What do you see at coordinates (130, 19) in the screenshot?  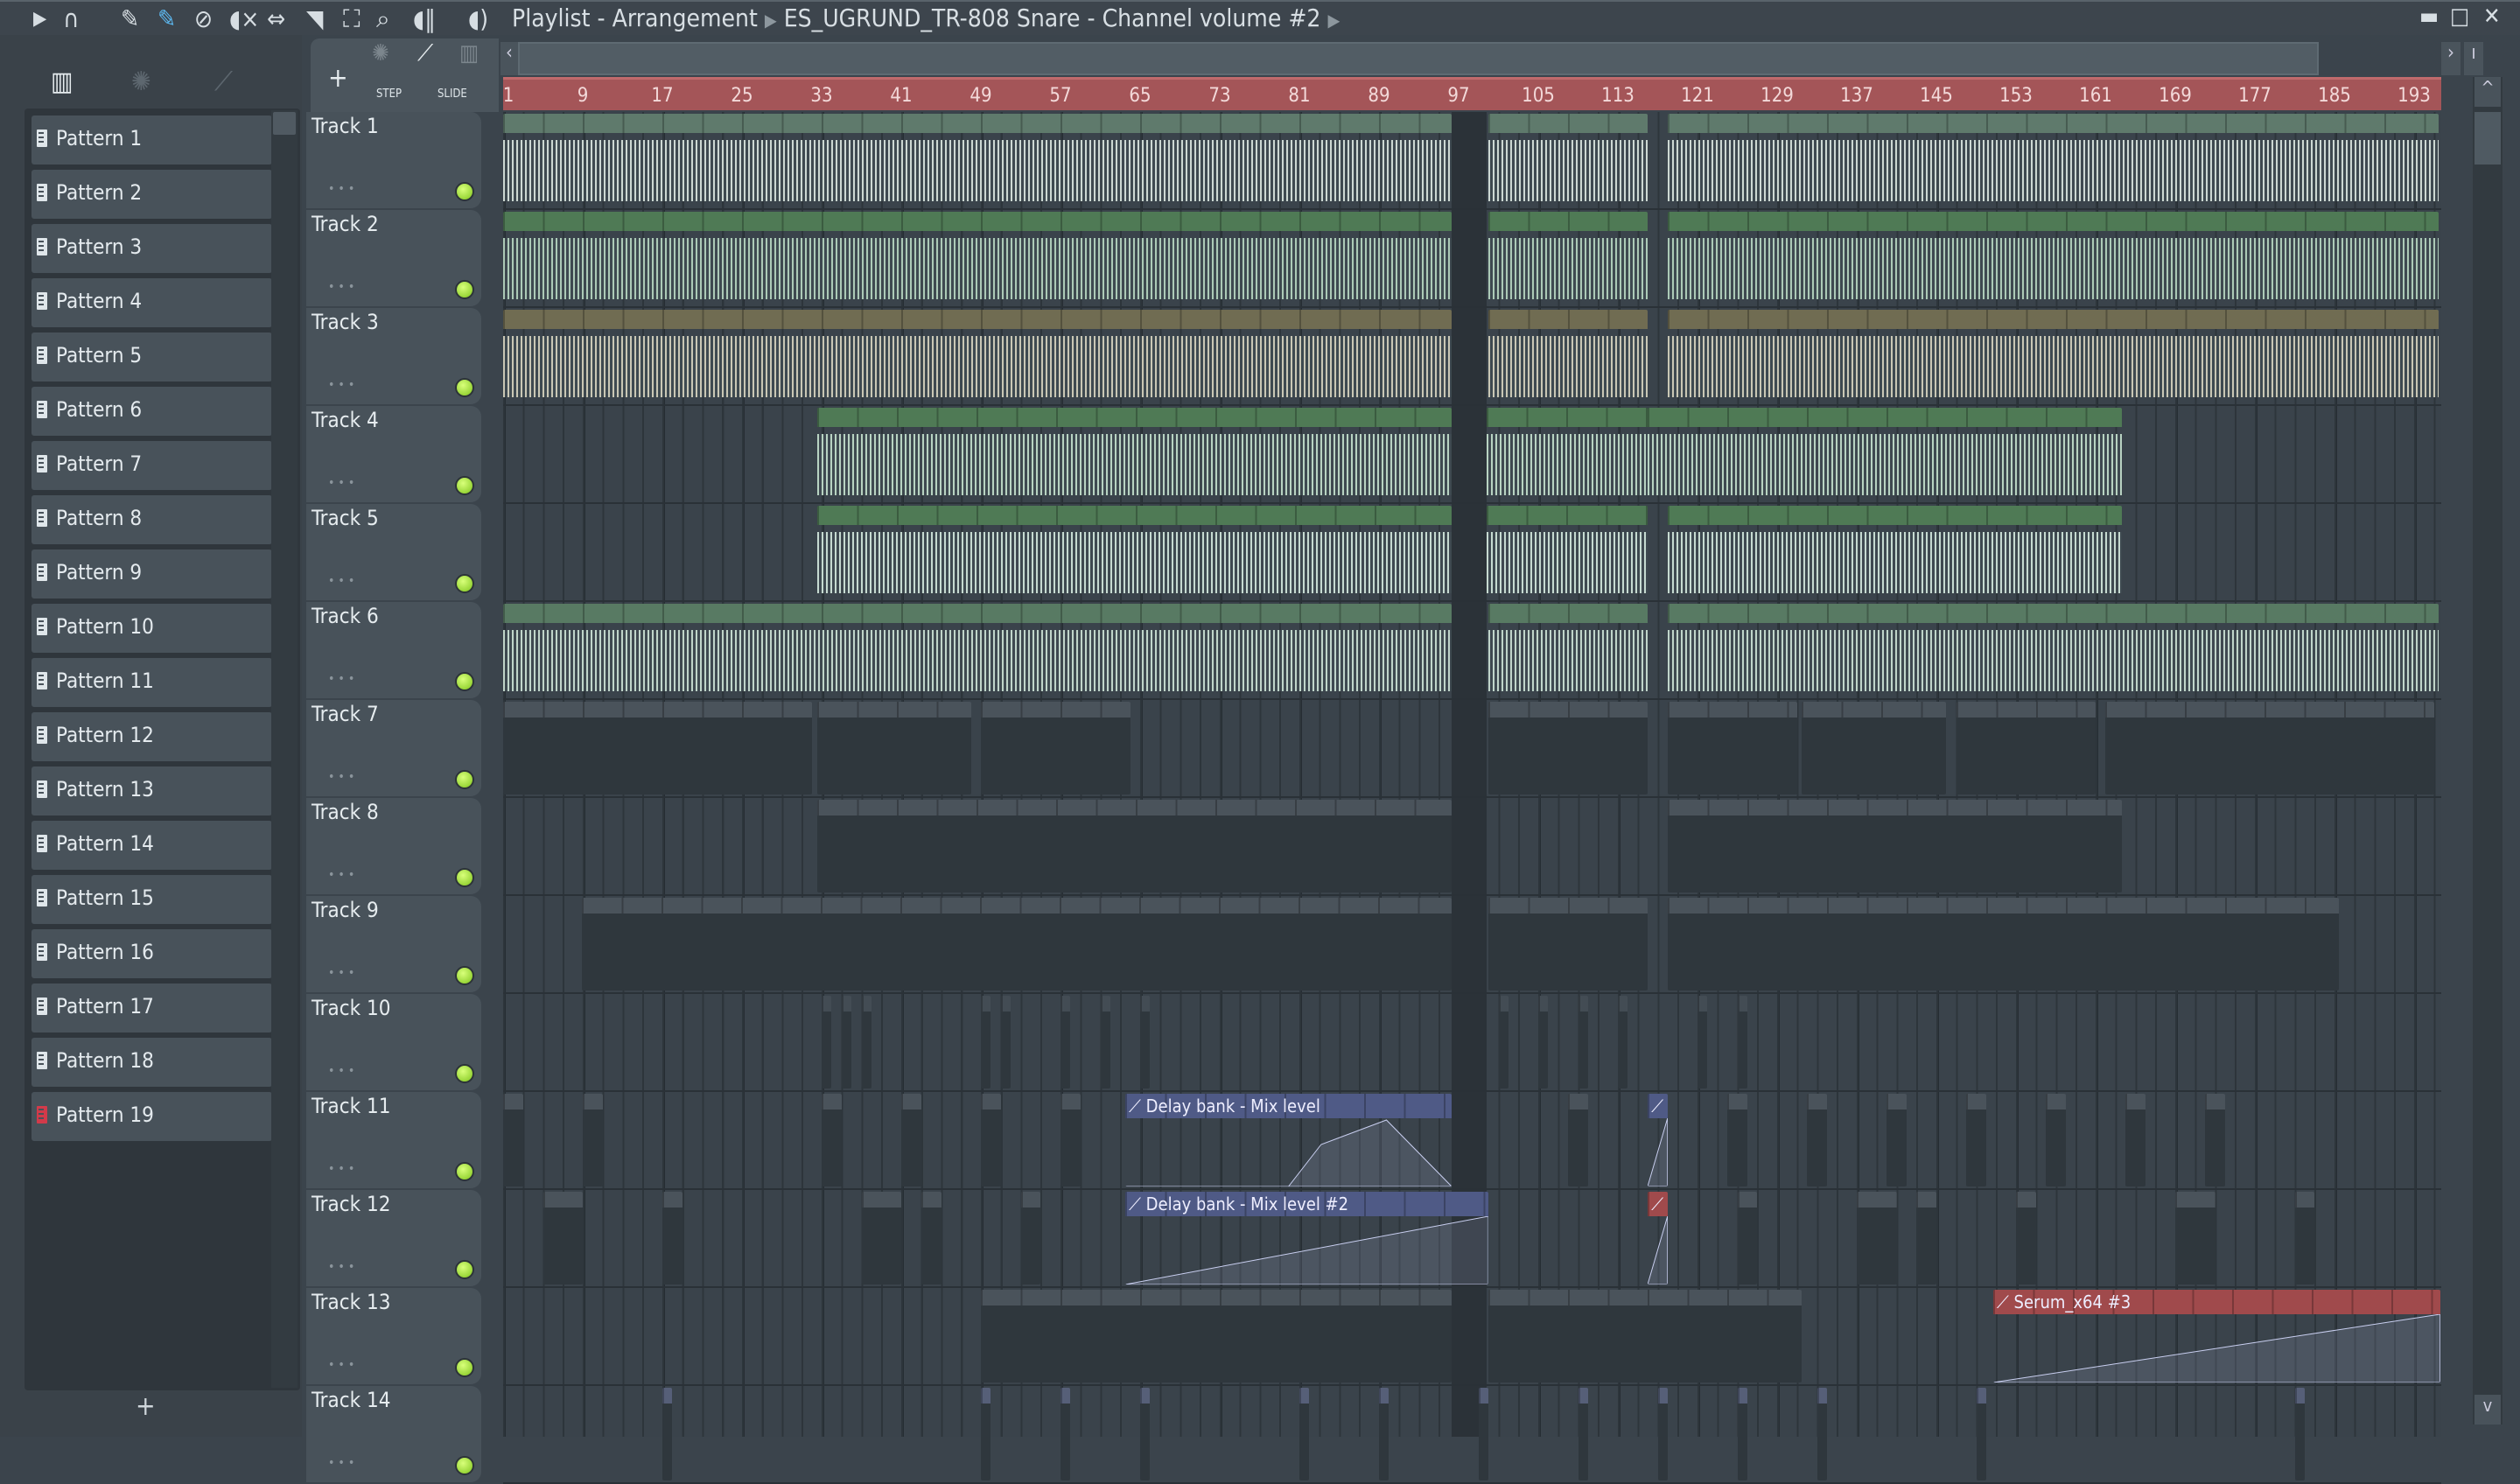 I see `pencil-icon: ✎` at bounding box center [130, 19].